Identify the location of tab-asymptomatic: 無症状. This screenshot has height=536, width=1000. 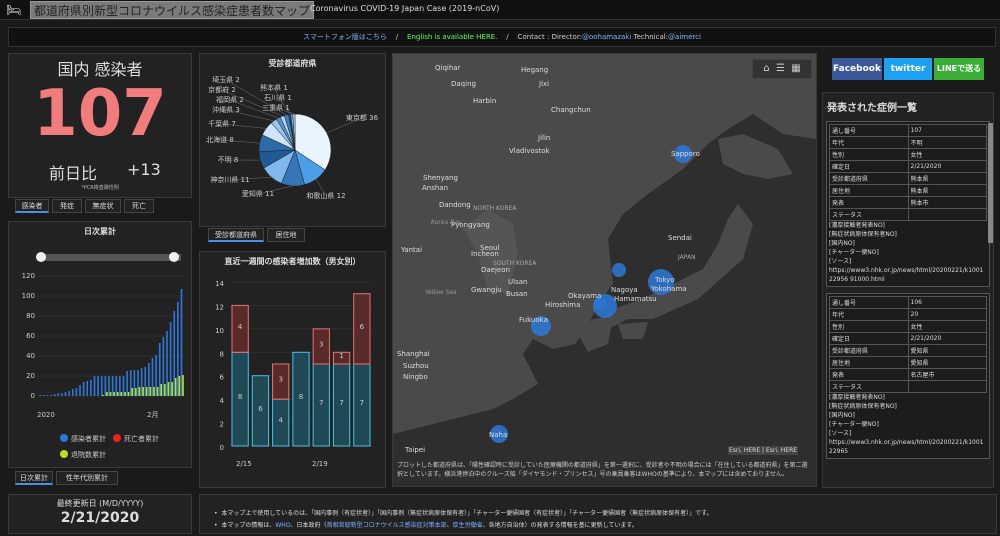
(103, 206).